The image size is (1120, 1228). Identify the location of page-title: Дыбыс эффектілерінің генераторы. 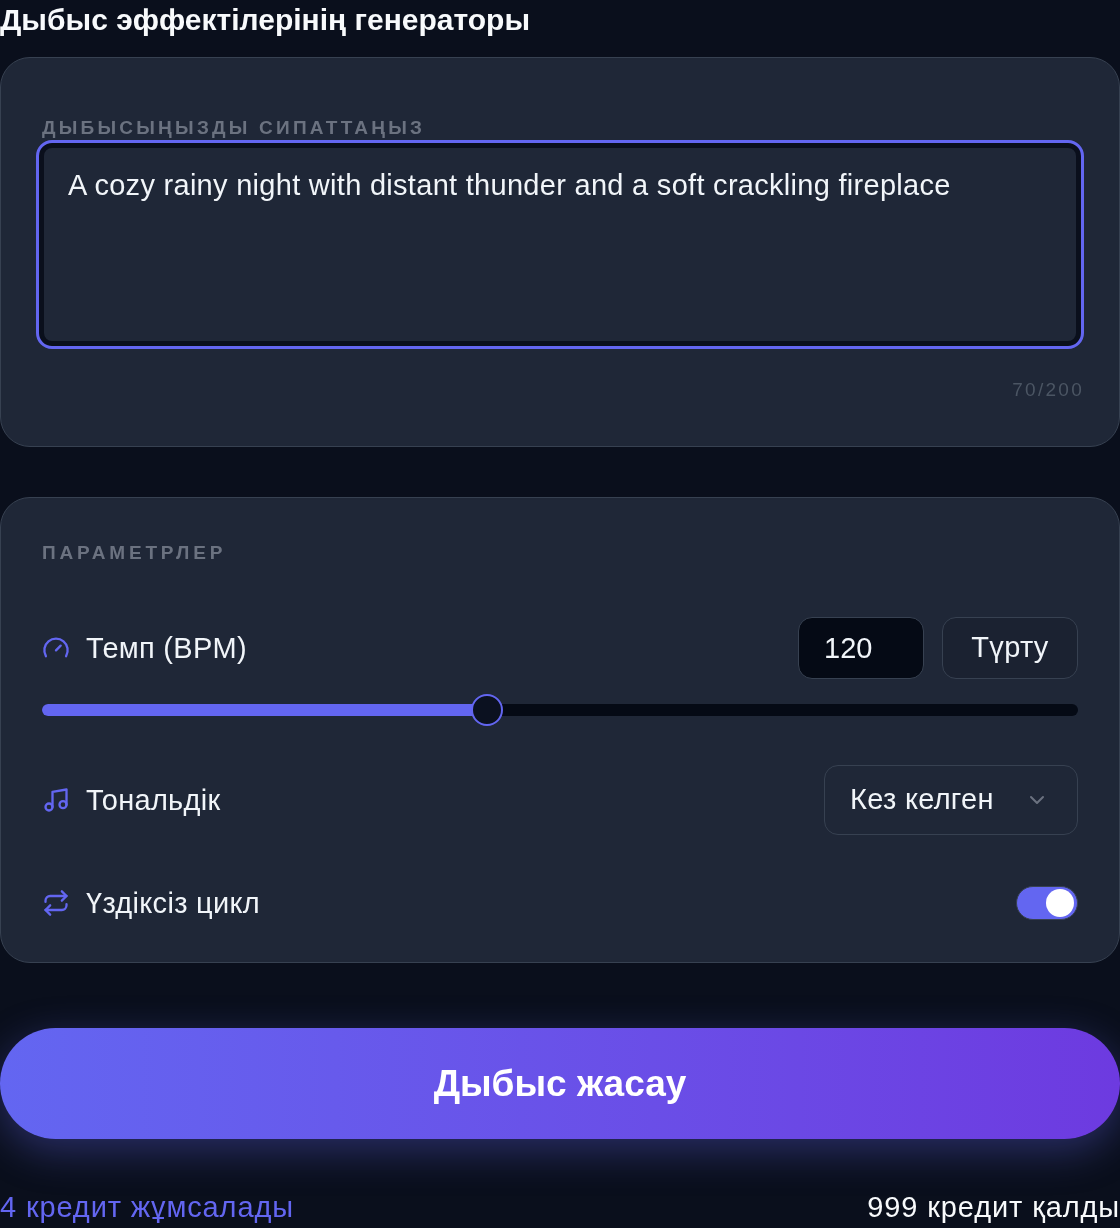
(265, 20).